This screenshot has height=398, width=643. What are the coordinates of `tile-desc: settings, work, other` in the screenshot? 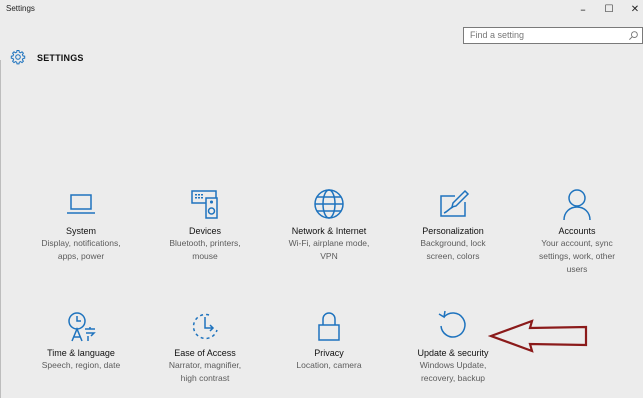 It's located at (577, 256).